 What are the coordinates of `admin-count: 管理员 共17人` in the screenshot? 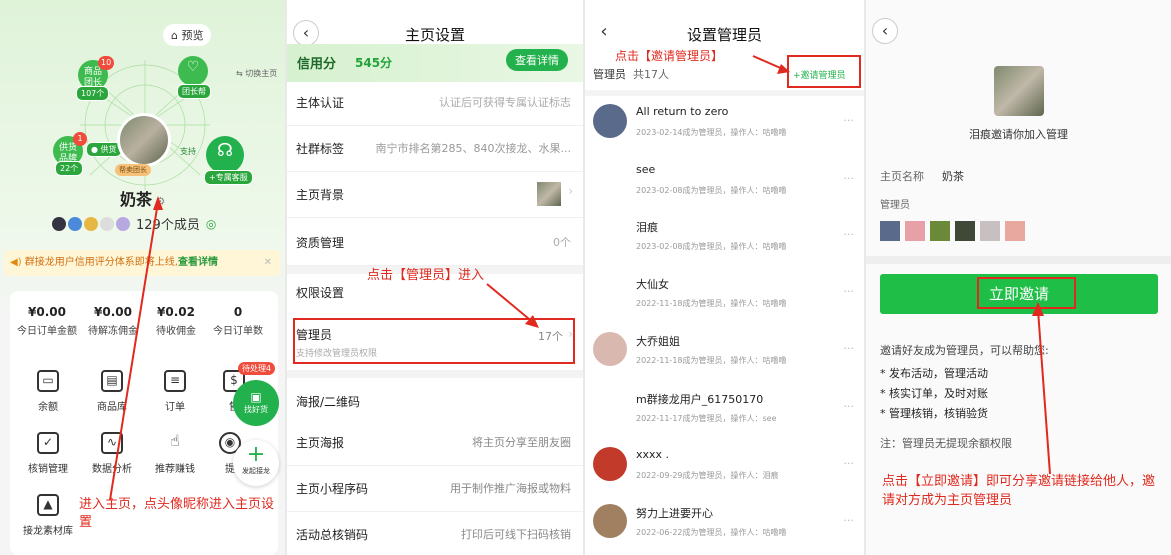 It's located at (631, 74).